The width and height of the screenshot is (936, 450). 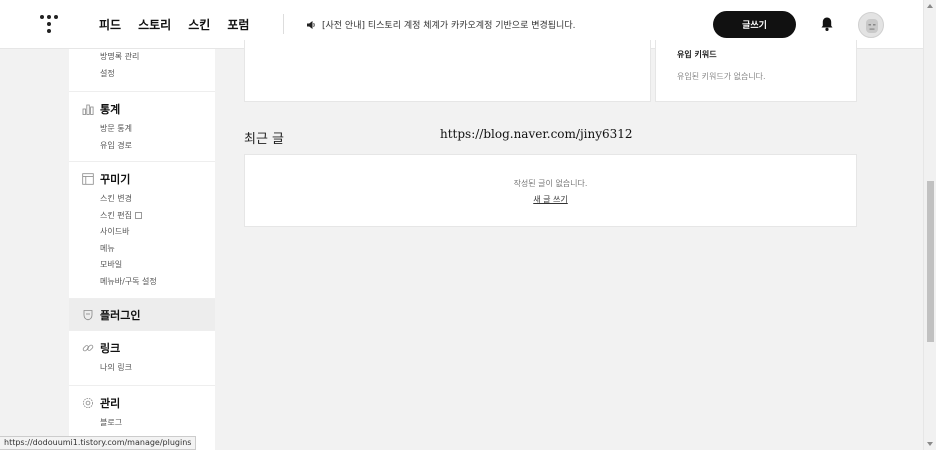 I want to click on page-scrollbar, so click(x=929, y=225).